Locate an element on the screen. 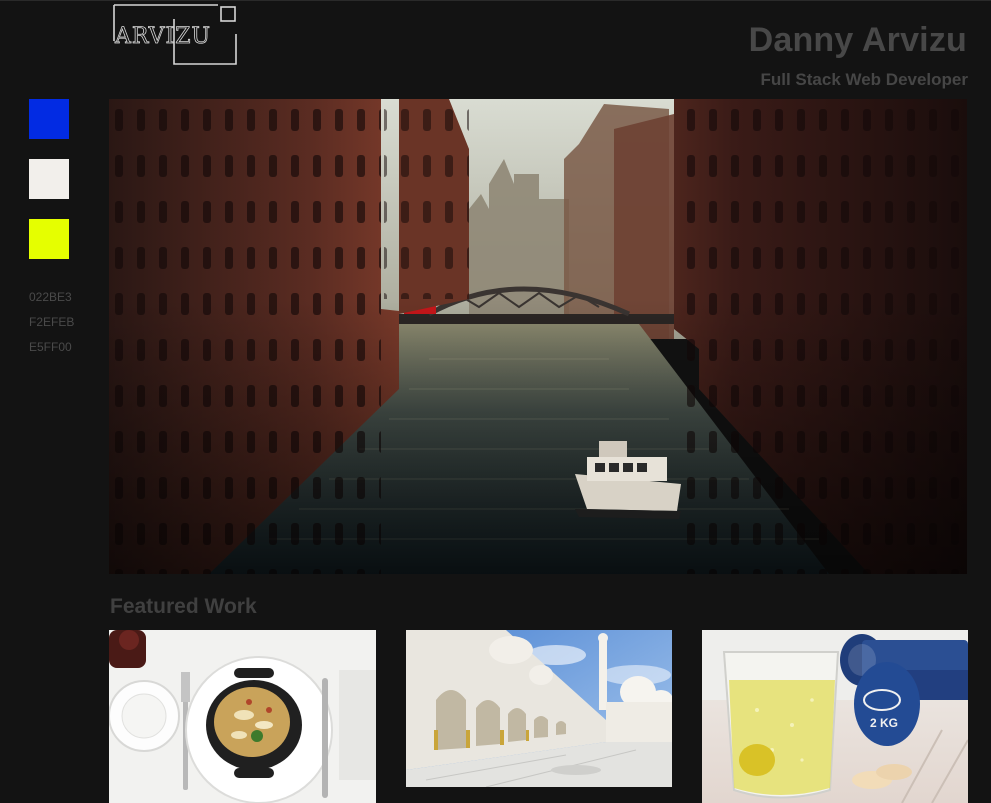 This screenshot has height=803, width=991. color-hex-label: E5FF00 is located at coordinates (50, 347).